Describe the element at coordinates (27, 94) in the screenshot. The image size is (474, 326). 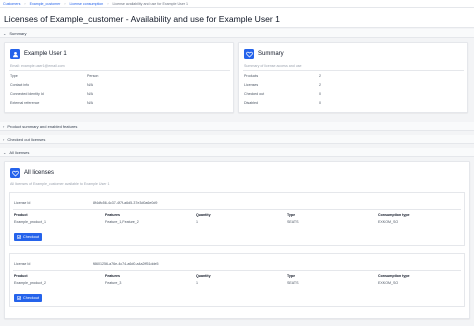
I see `user-identity-label: Connected identity Id` at that location.